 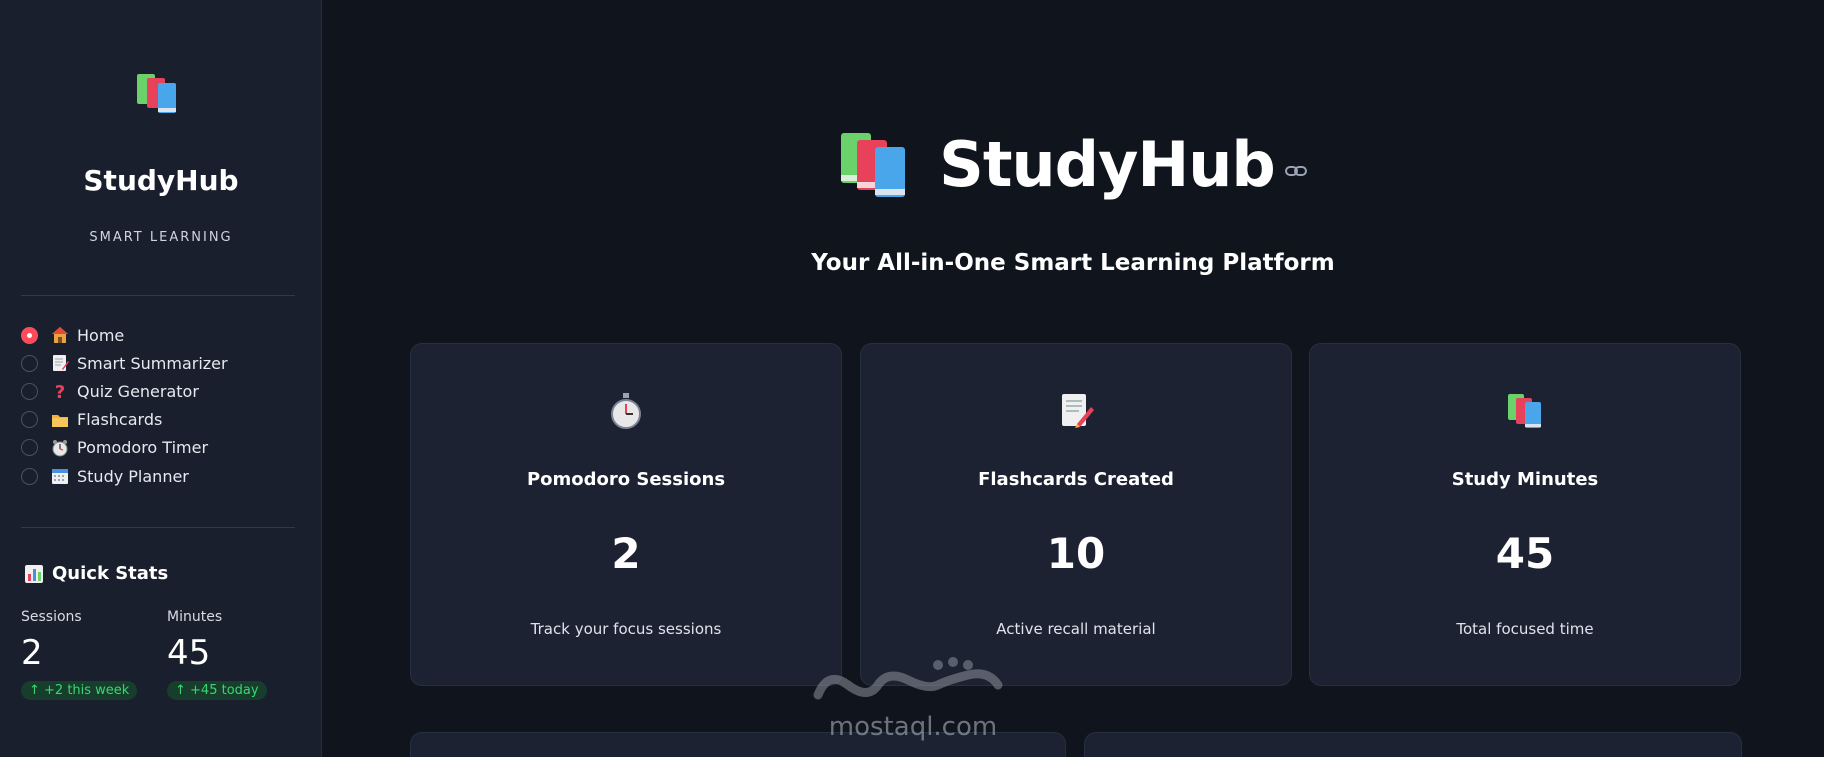 What do you see at coordinates (913, 727) in the screenshot?
I see `watermark-text: mostaql.com` at bounding box center [913, 727].